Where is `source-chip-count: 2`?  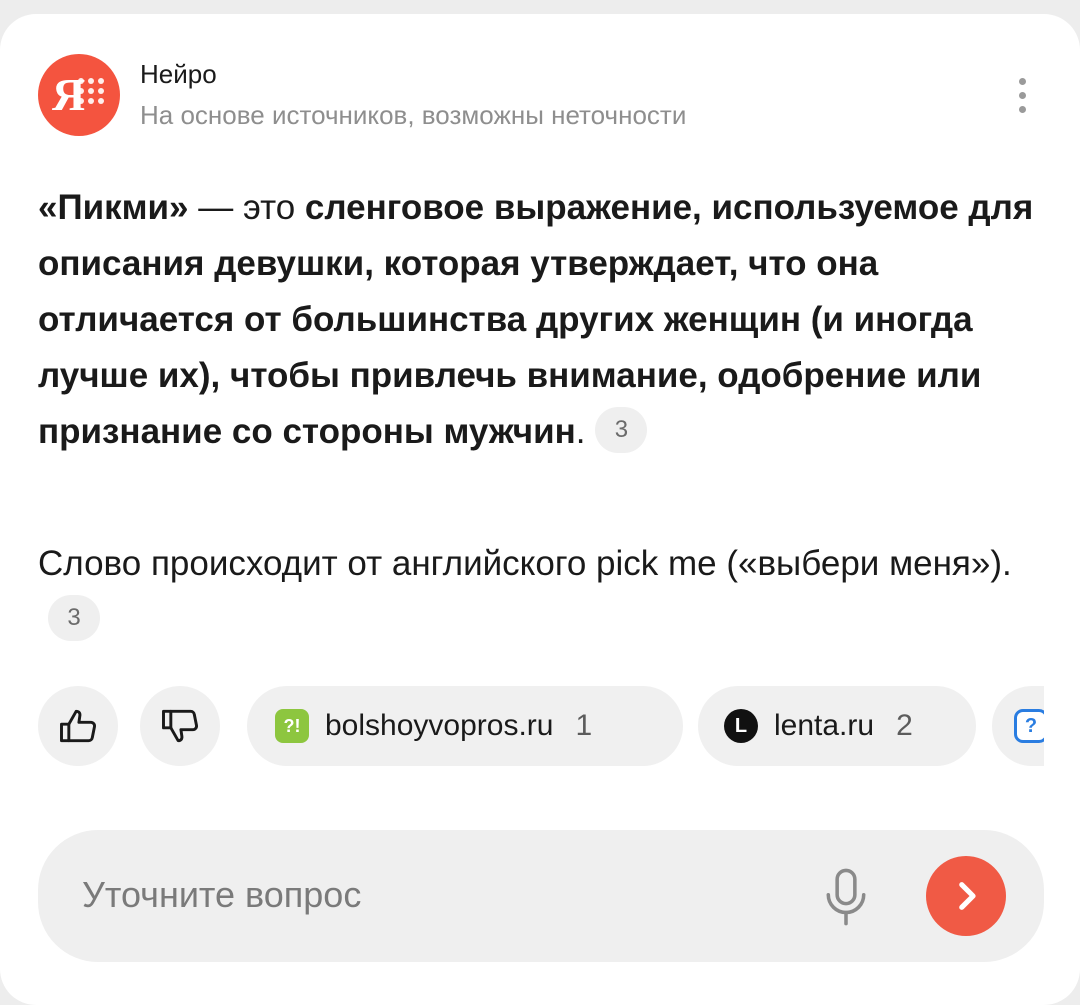
source-chip-count: 2 is located at coordinates (904, 725).